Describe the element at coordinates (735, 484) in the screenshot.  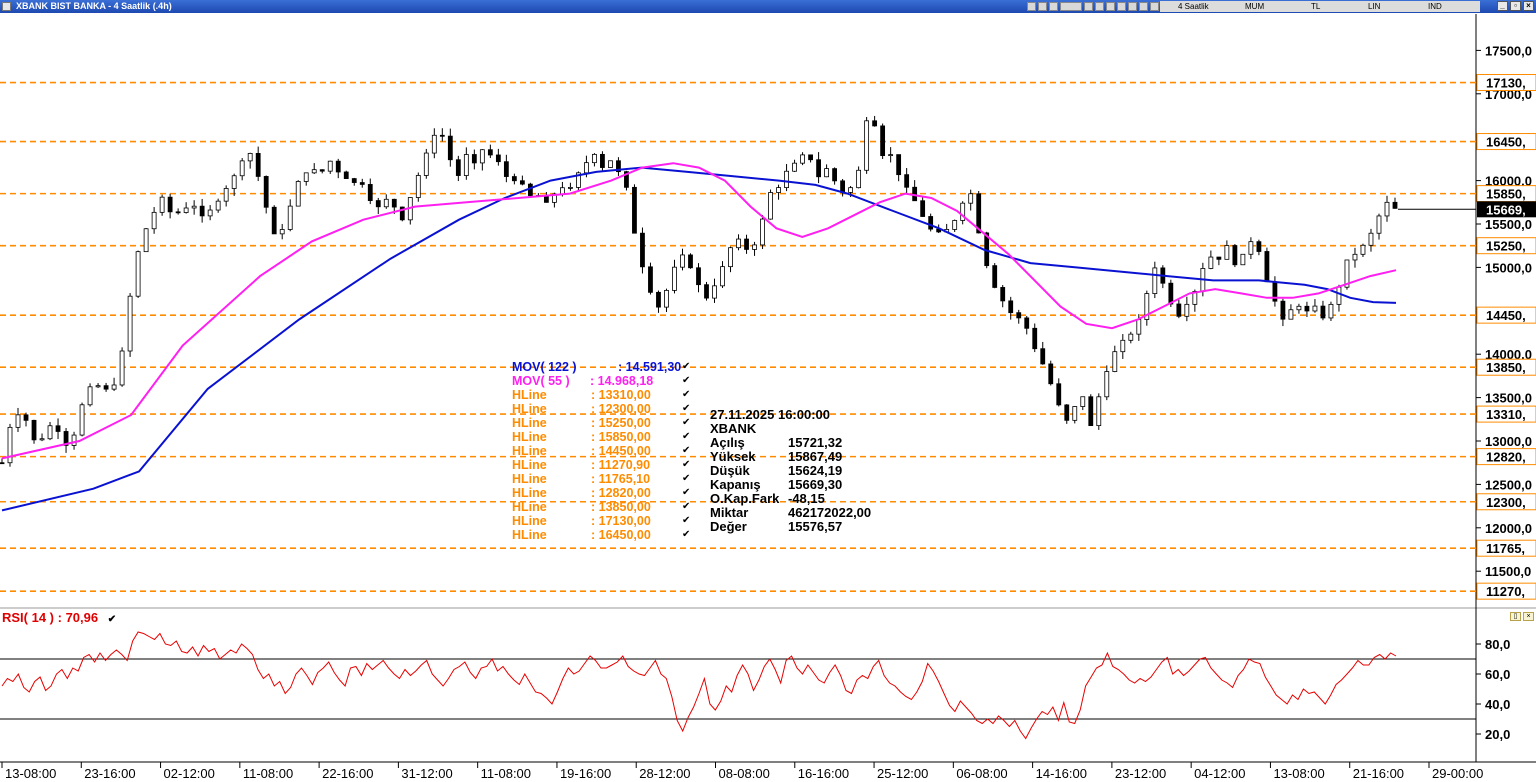
I see `info-label: Kapanış` at that location.